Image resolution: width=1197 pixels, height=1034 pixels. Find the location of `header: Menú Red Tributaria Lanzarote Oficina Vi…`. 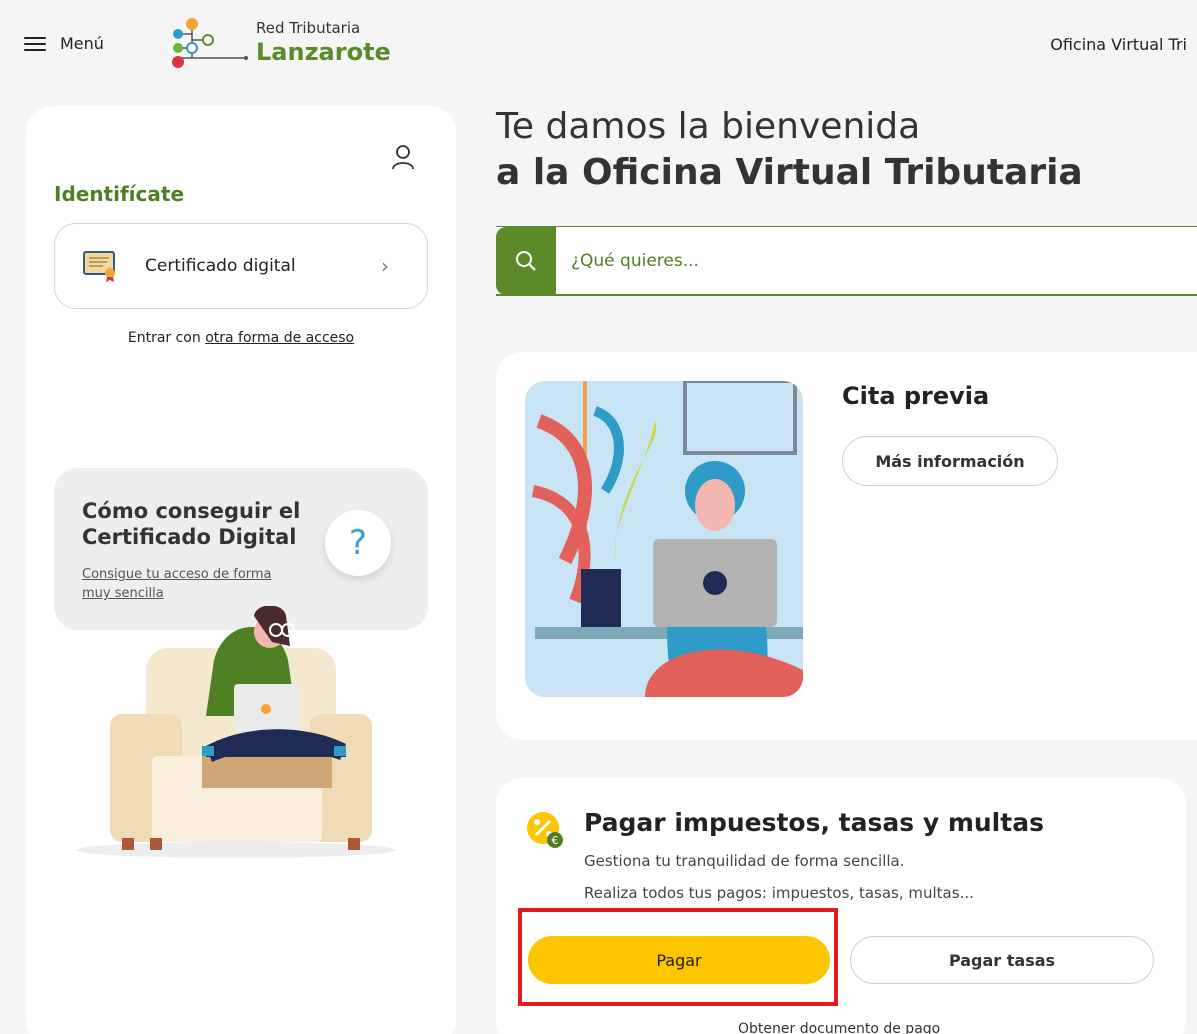

header: Menú Red Tributaria Lanzarote Oficina Vi… is located at coordinates (598, 46).